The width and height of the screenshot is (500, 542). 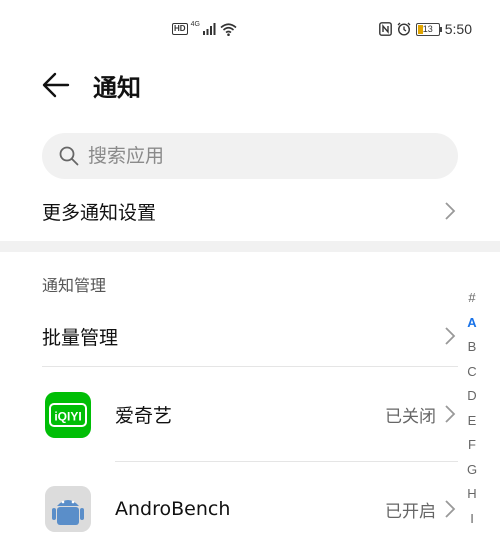 I want to click on app-name: 爱奇艺, so click(x=144, y=415).